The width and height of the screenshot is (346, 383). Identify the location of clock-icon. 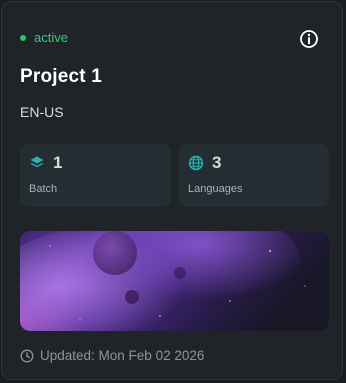
(27, 355).